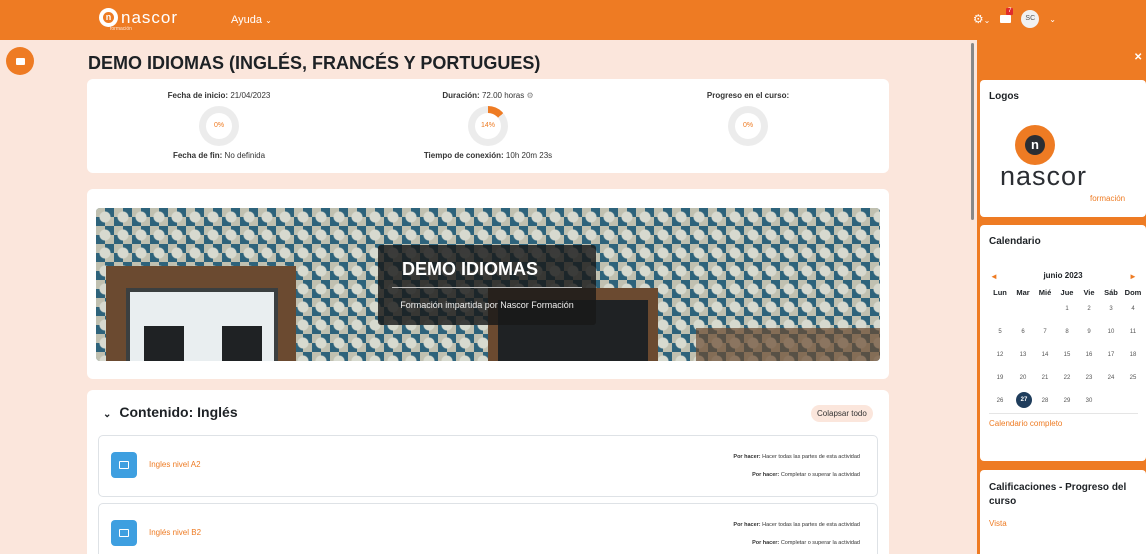 The height and width of the screenshot is (554, 1146). I want to click on calendar-day: 26, so click(1000, 401).